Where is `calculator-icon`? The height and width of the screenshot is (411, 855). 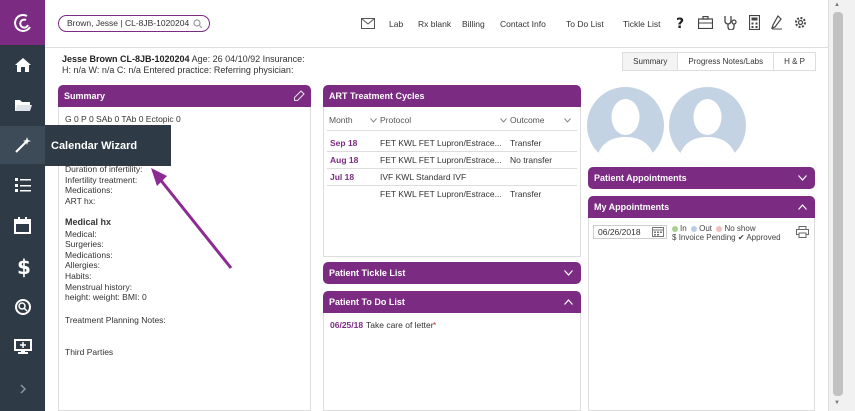
calculator-icon is located at coordinates (754, 22).